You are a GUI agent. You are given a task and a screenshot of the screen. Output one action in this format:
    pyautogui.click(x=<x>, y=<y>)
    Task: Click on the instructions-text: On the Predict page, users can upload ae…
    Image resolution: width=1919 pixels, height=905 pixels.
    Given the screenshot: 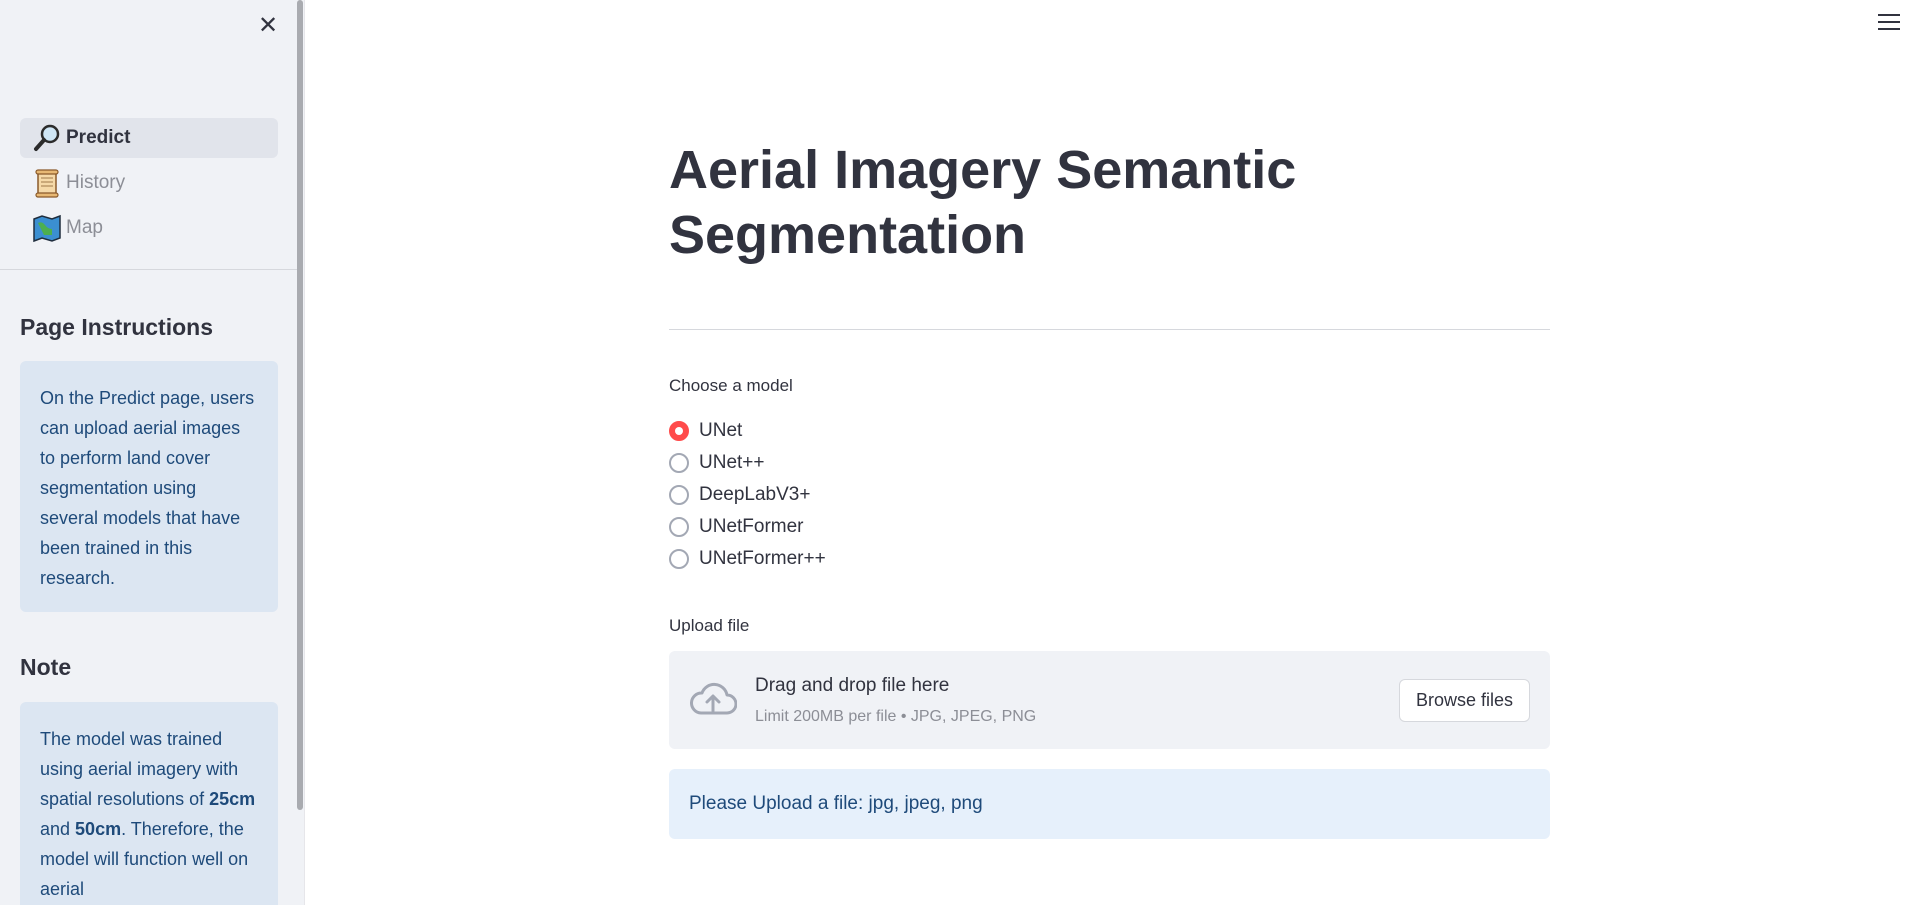 What is the action you would take?
    pyautogui.click(x=147, y=488)
    